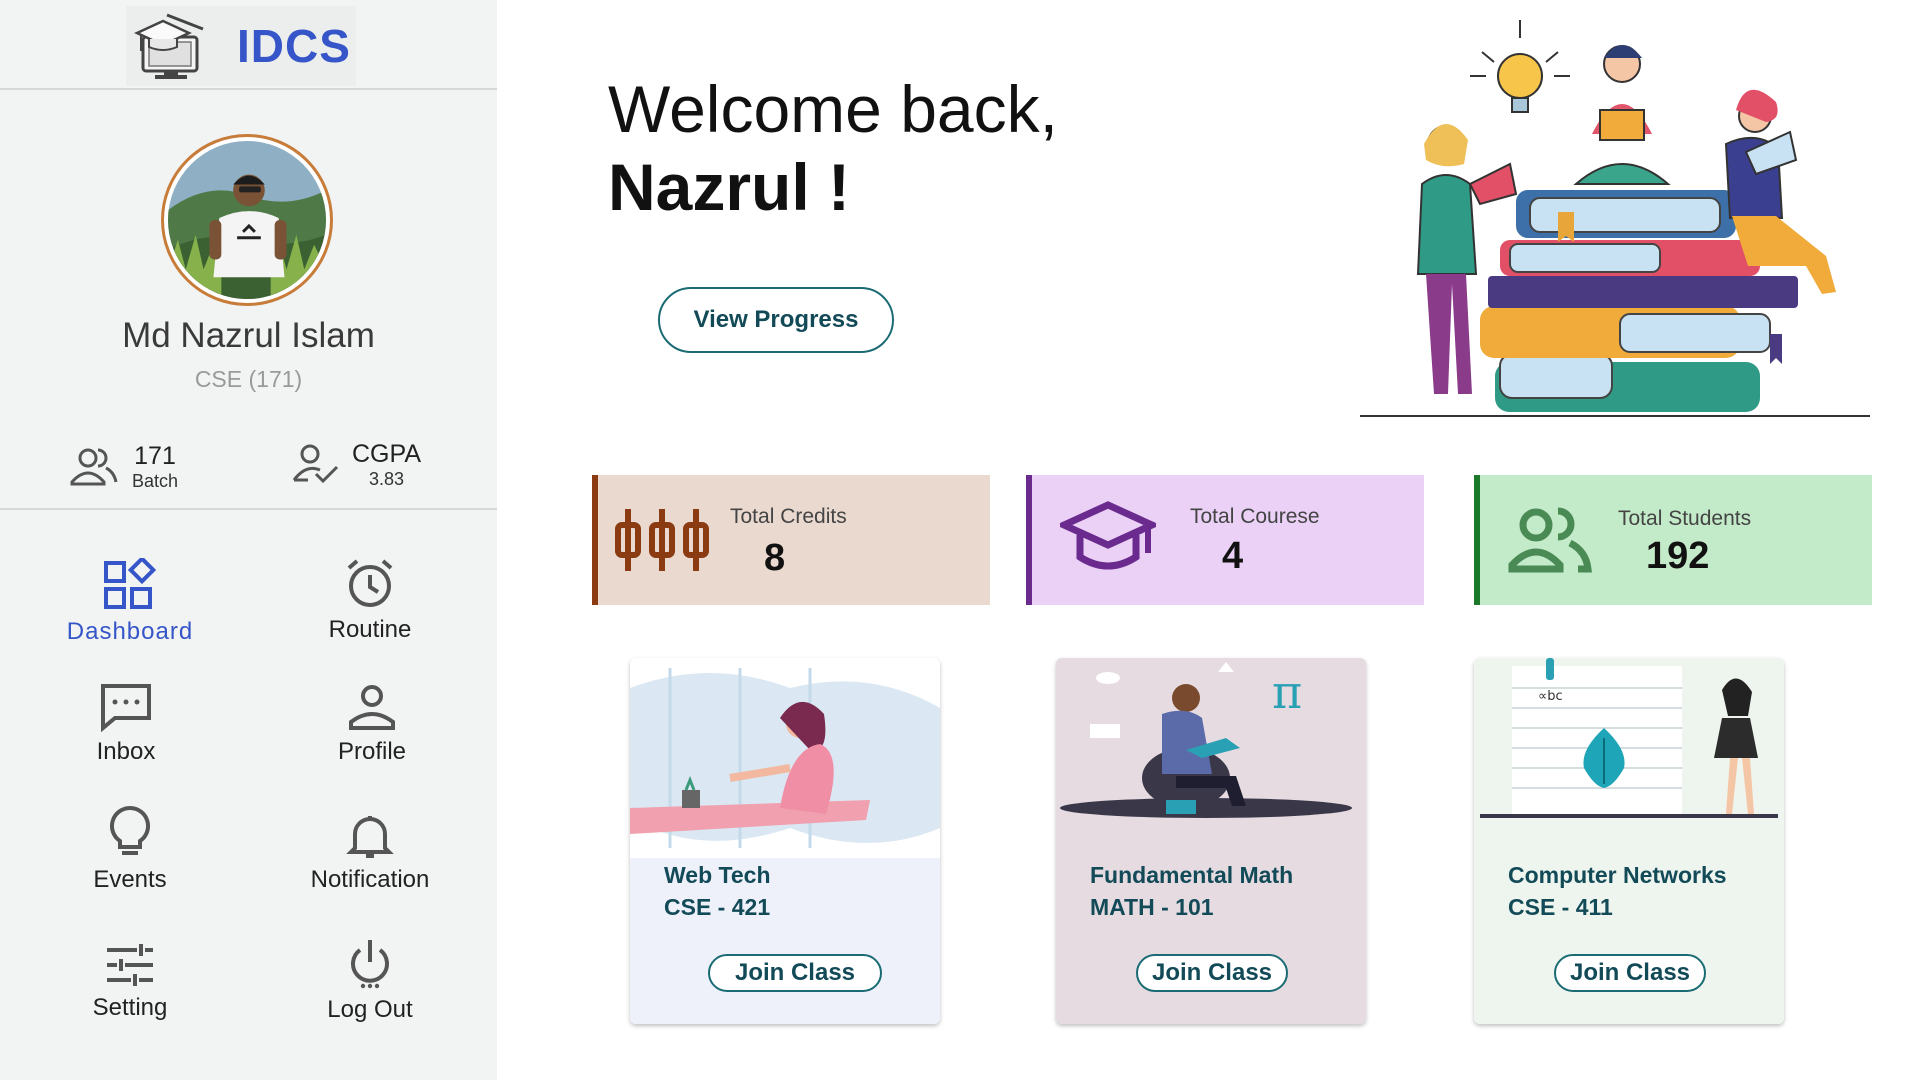  I want to click on welcome-line: Welcome back,, so click(833, 109).